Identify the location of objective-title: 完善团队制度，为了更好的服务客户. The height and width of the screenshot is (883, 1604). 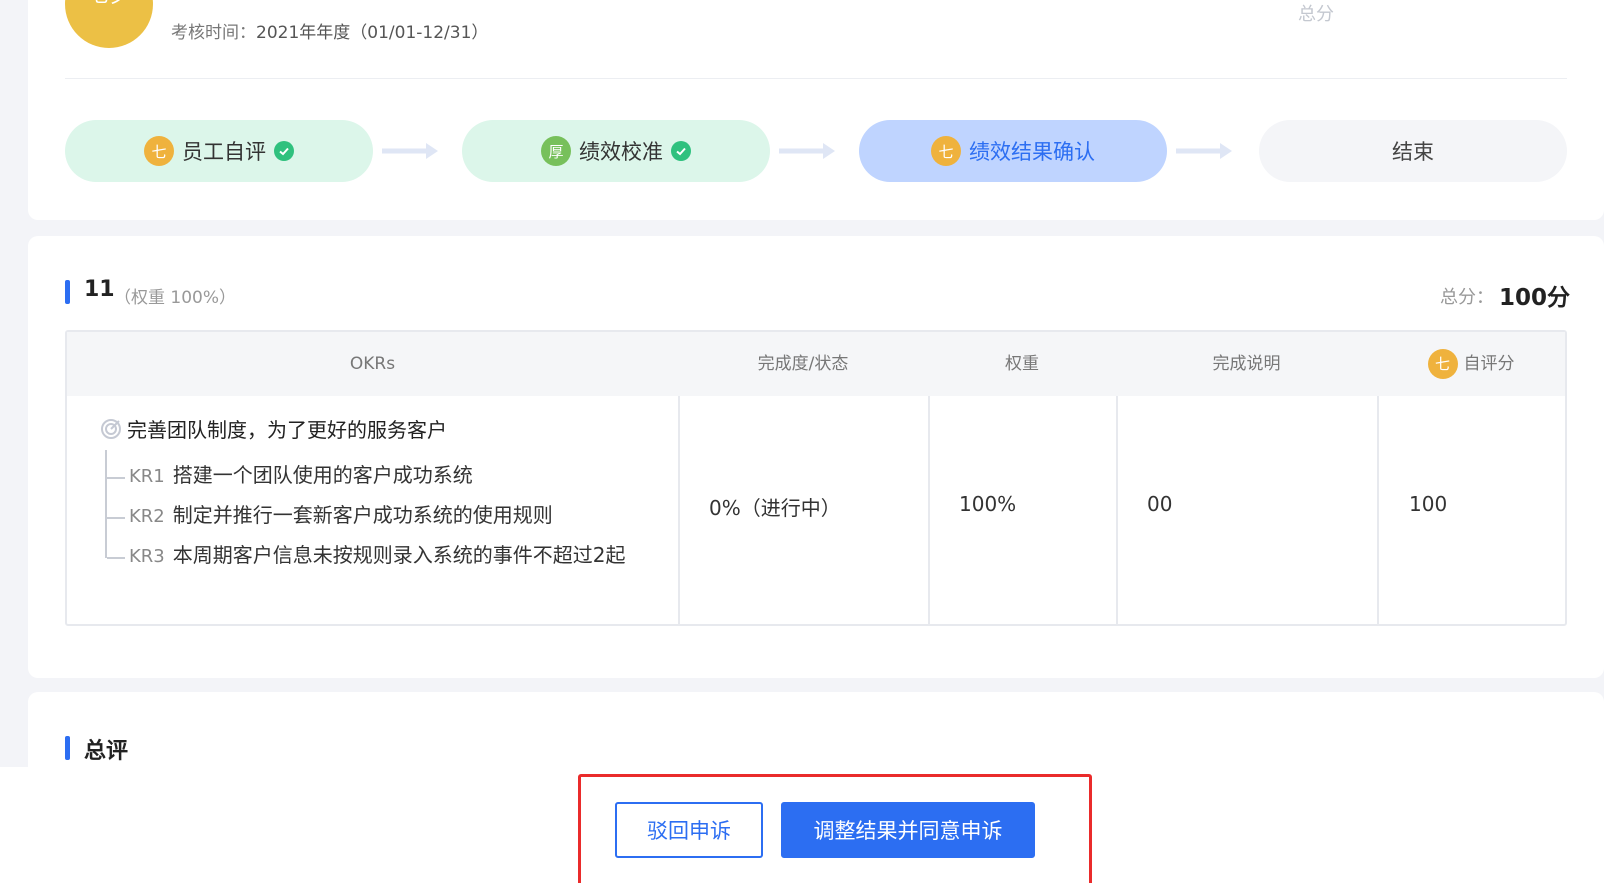
(273, 428).